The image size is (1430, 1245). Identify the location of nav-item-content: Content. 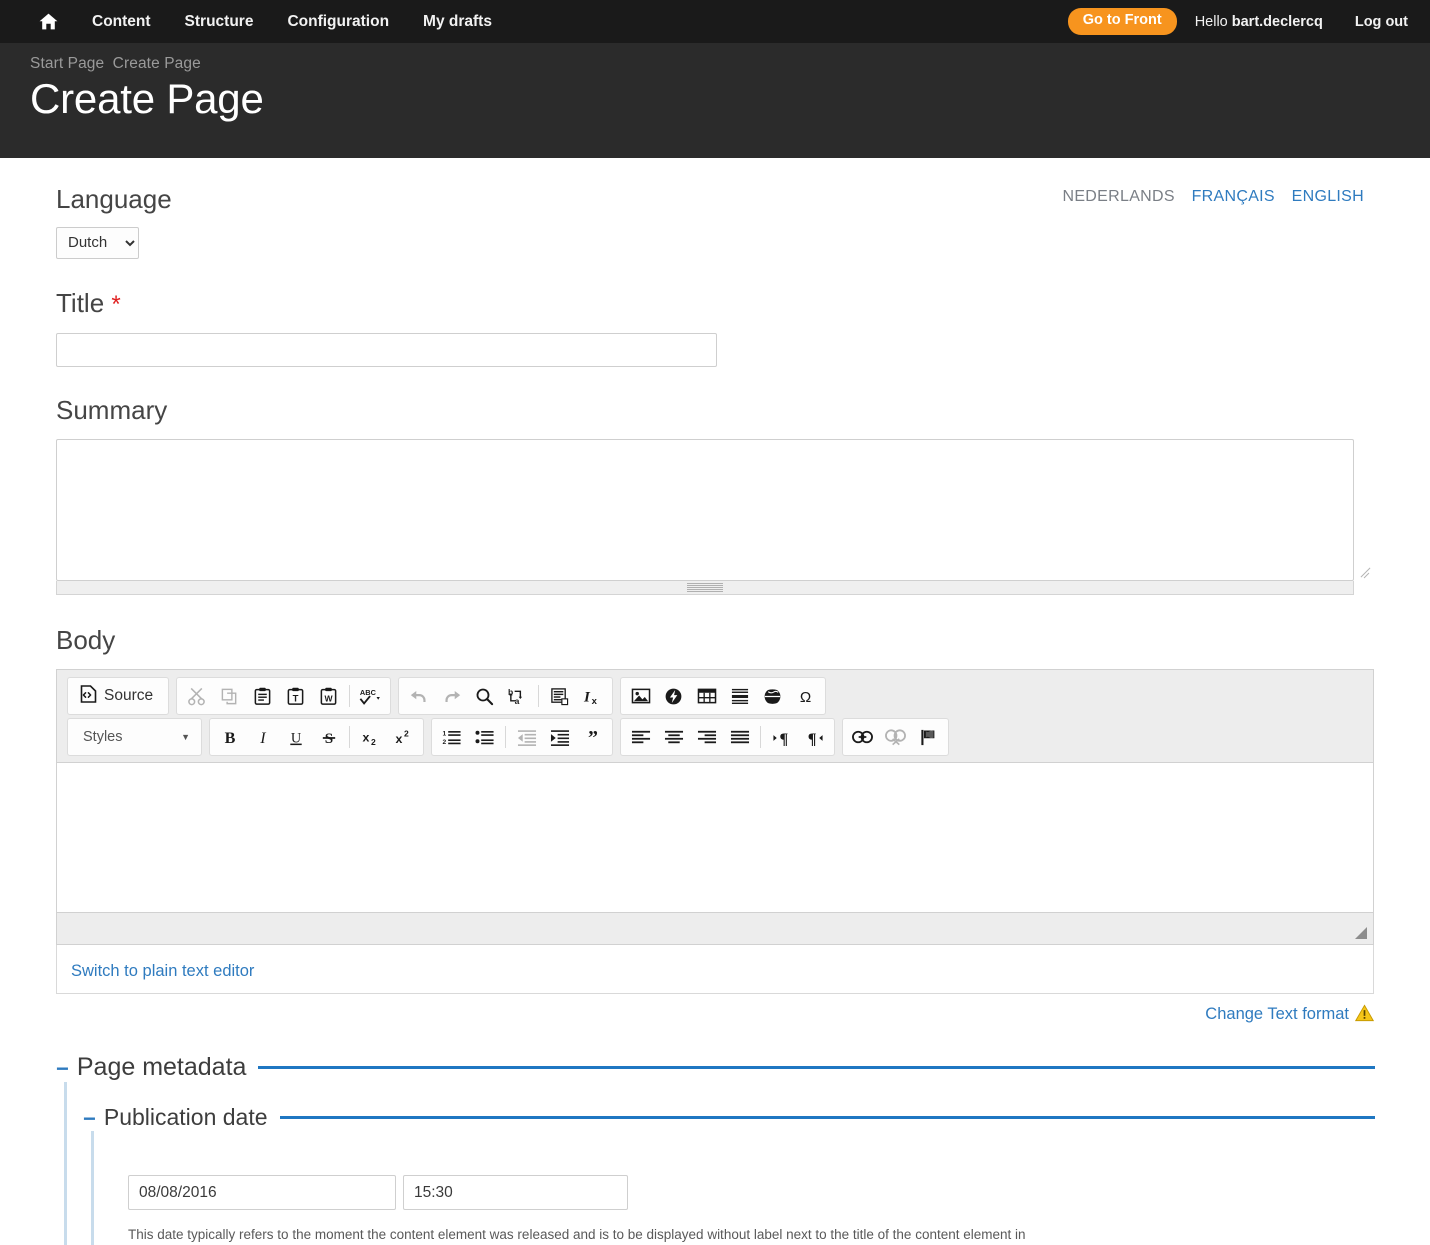
(121, 21).